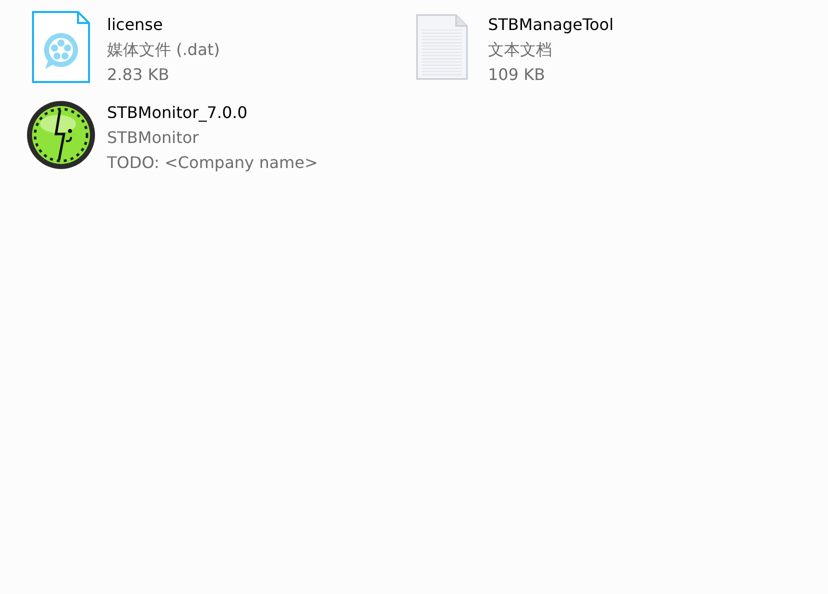  What do you see at coordinates (212, 163) in the screenshot?
I see `file-detail: TODO: <Company name>` at bounding box center [212, 163].